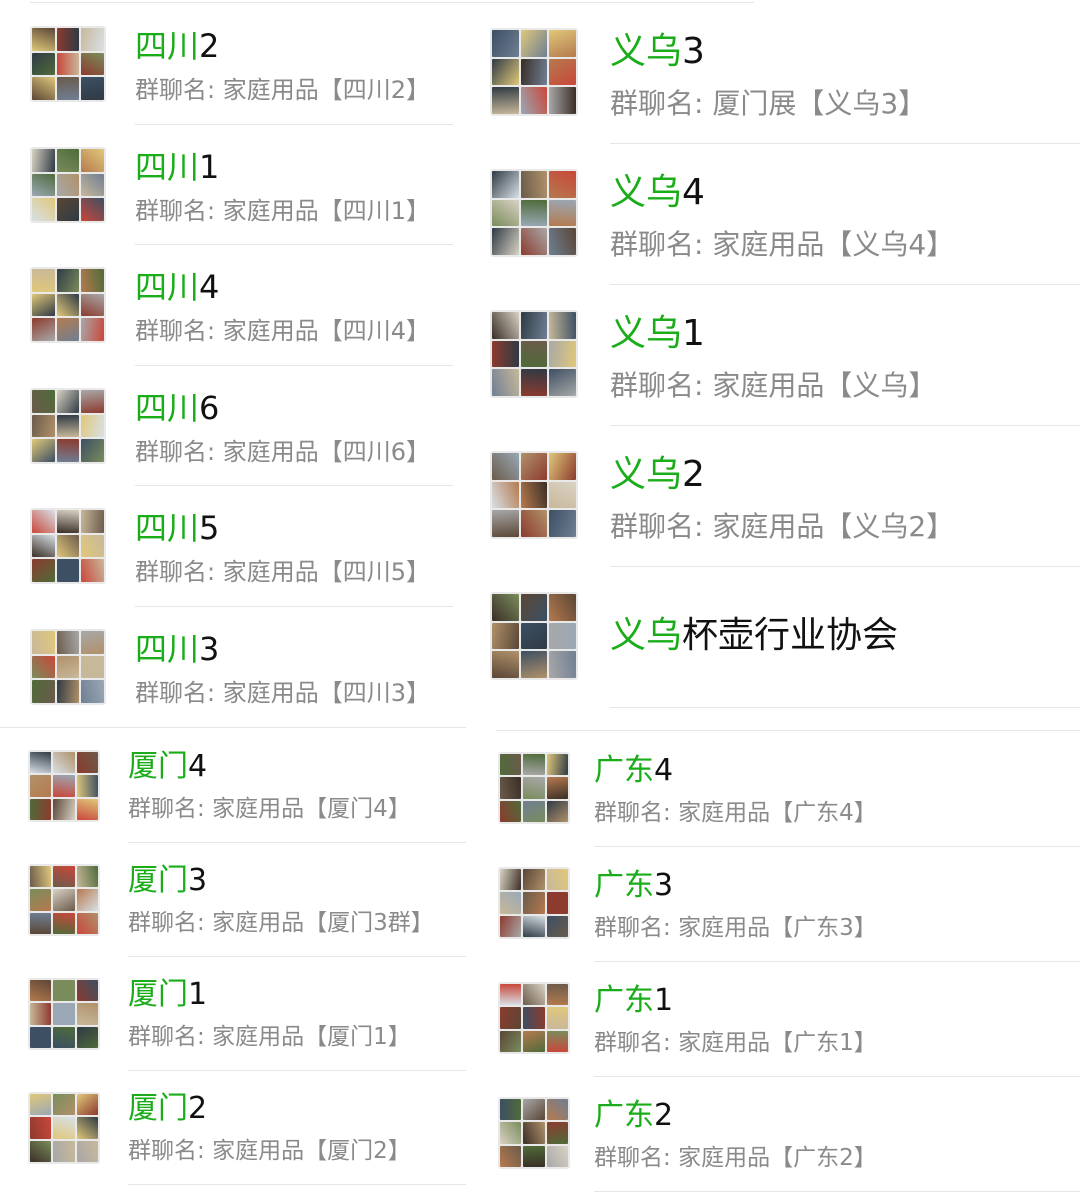 Image resolution: width=1080 pixels, height=1196 pixels. What do you see at coordinates (282, 572) in the screenshot?
I see `group-subtitle: 群聊名: 家庭用品【四川5】` at bounding box center [282, 572].